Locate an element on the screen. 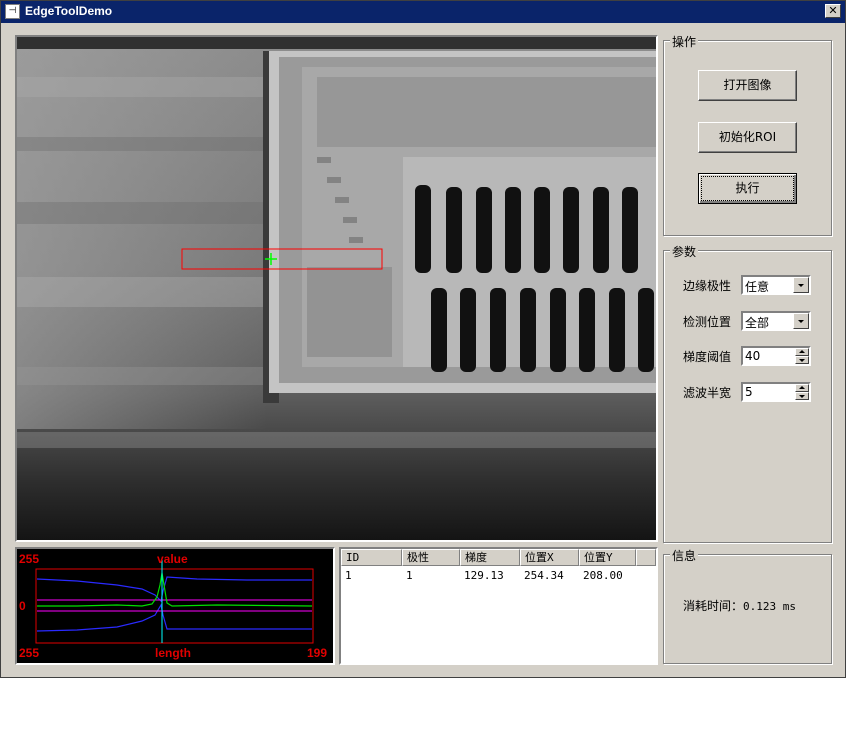 Image resolution: width=846 pixels, height=731 pixels. profile-bottom-right-label: 199 is located at coordinates (317, 653).